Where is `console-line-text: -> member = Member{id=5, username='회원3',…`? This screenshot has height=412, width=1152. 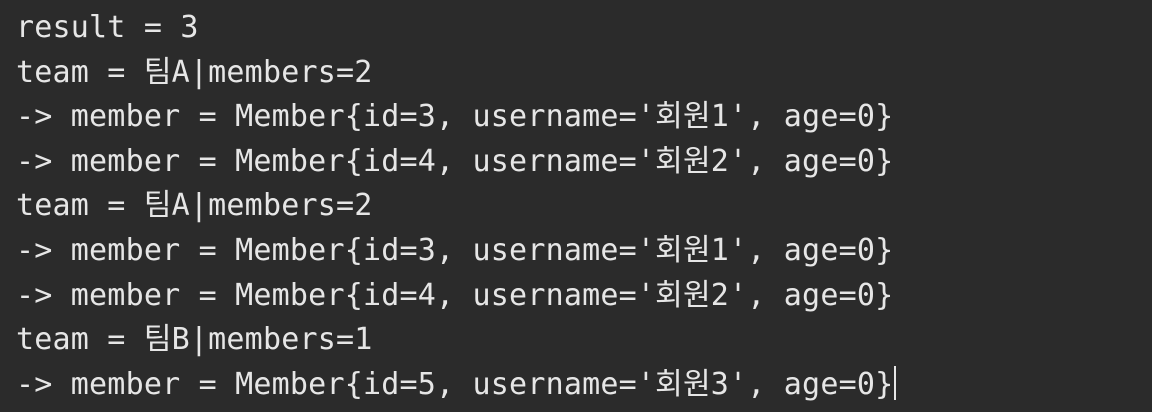 console-line-text: -> member = Member{id=5, username='회원3',… is located at coordinates (455, 384).